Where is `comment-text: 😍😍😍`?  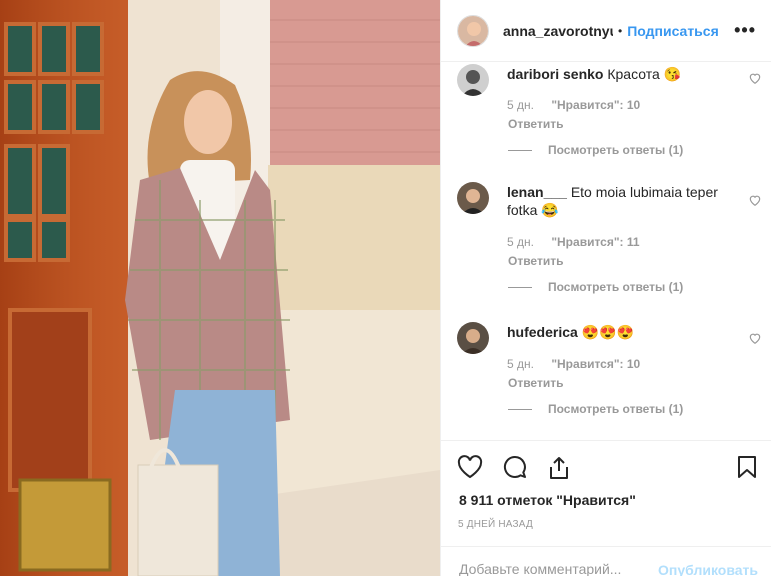 comment-text: 😍😍😍 is located at coordinates (607, 332).